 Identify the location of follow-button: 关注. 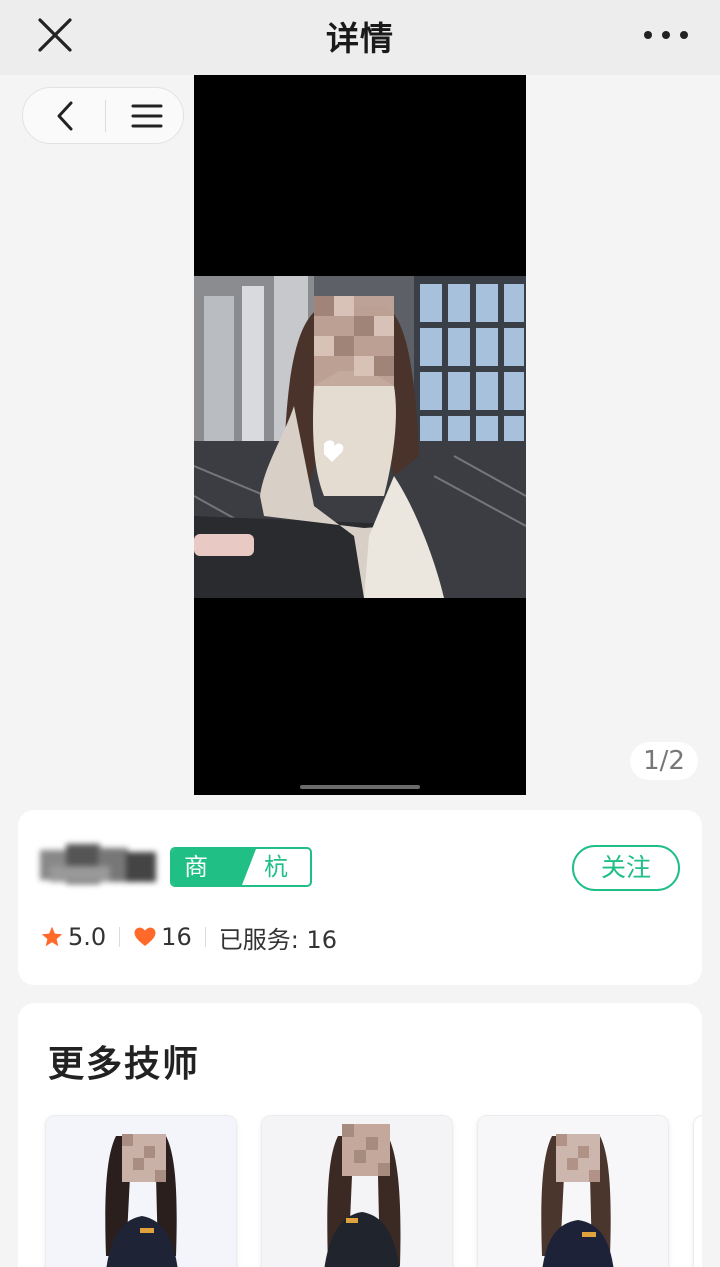
(626, 868).